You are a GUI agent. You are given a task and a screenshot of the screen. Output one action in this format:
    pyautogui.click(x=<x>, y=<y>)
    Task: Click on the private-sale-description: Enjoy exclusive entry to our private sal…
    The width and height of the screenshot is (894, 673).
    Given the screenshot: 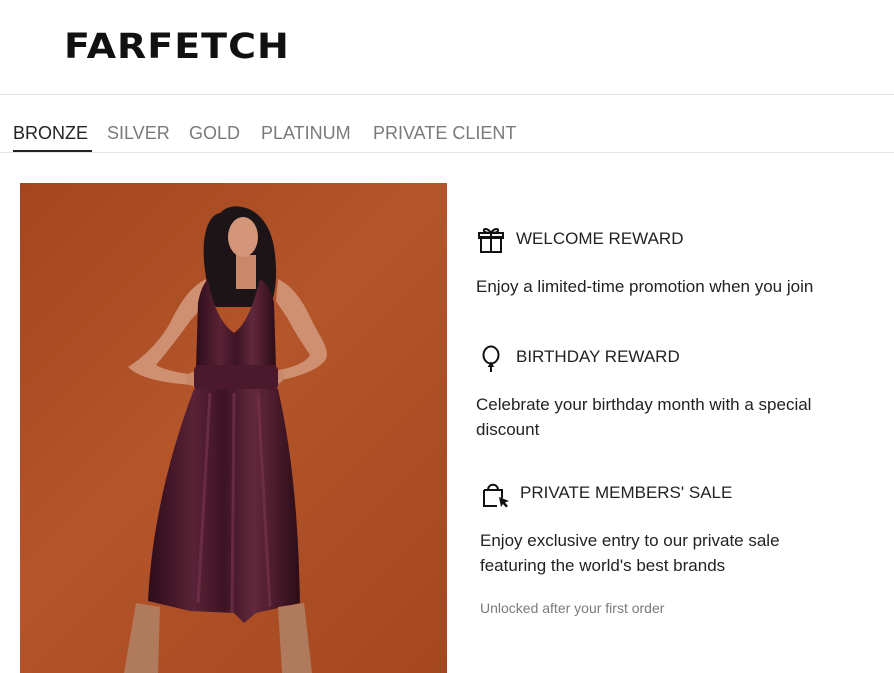 What is the action you would take?
    pyautogui.click(x=630, y=553)
    